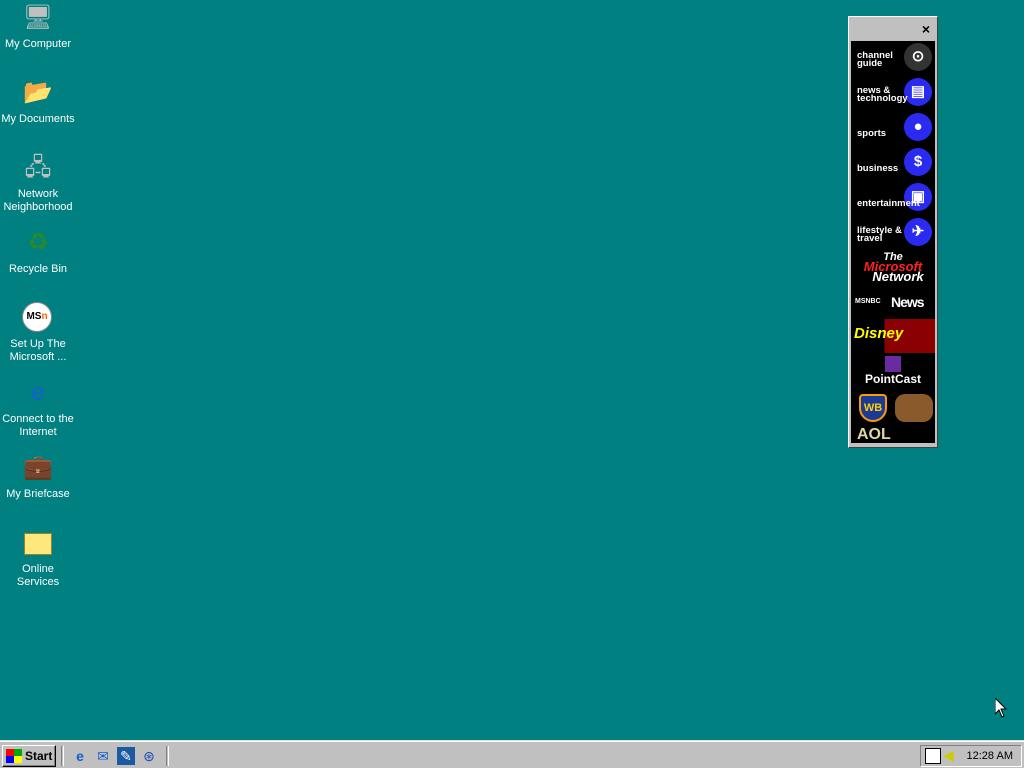  What do you see at coordinates (103, 756) in the screenshot?
I see `outlook-express-icon: ✉` at bounding box center [103, 756].